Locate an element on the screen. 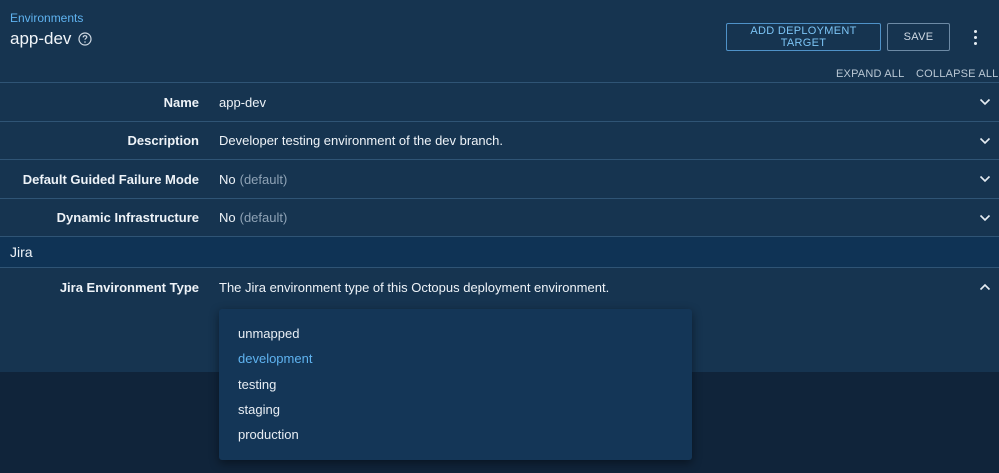 The height and width of the screenshot is (473, 999). expand-all-link: EXPAND ALL is located at coordinates (870, 74).